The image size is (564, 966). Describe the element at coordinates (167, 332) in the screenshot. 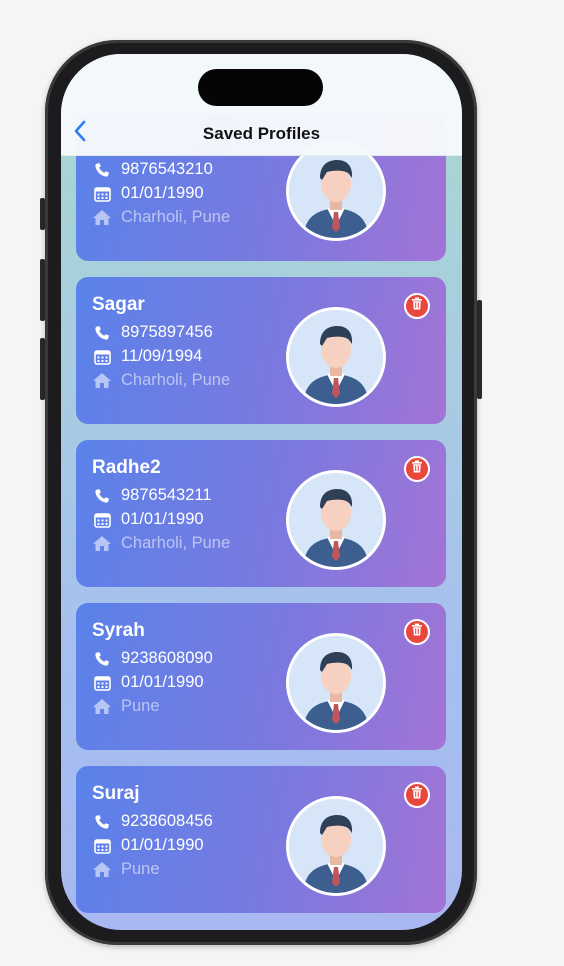

I see `phone-number: 8975897456` at that location.